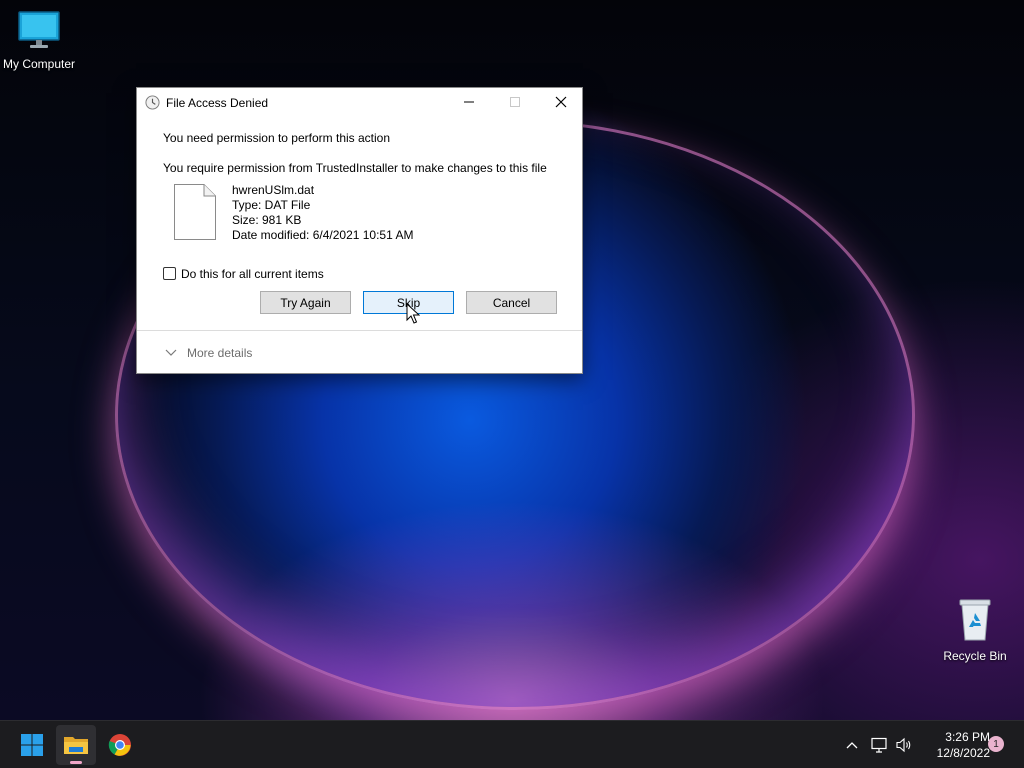 The width and height of the screenshot is (1024, 768). I want to click on maximize-icon, so click(515, 102).